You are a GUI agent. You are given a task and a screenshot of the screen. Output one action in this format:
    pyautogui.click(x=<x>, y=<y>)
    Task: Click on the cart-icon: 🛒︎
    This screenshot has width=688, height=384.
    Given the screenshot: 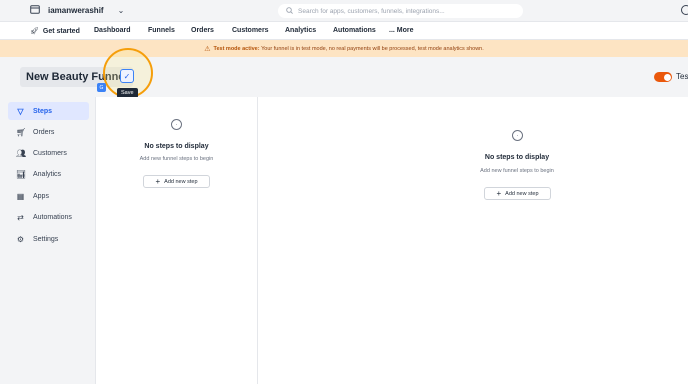 What is the action you would take?
    pyautogui.click(x=21, y=132)
    